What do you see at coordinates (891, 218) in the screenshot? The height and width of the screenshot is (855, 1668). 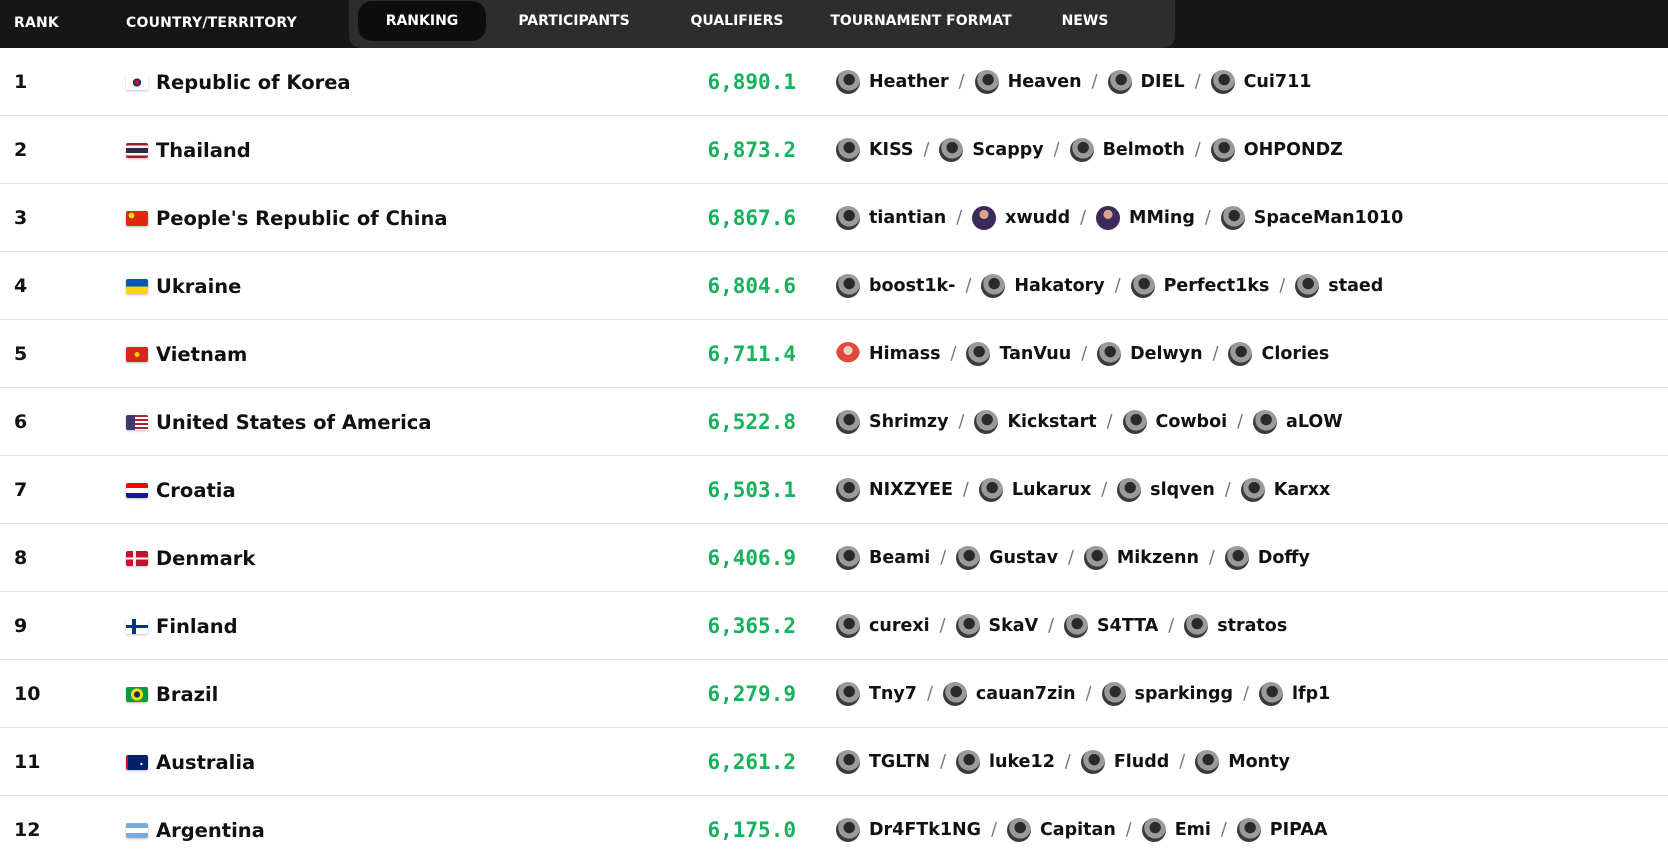 I see `player-item: tiantian` at bounding box center [891, 218].